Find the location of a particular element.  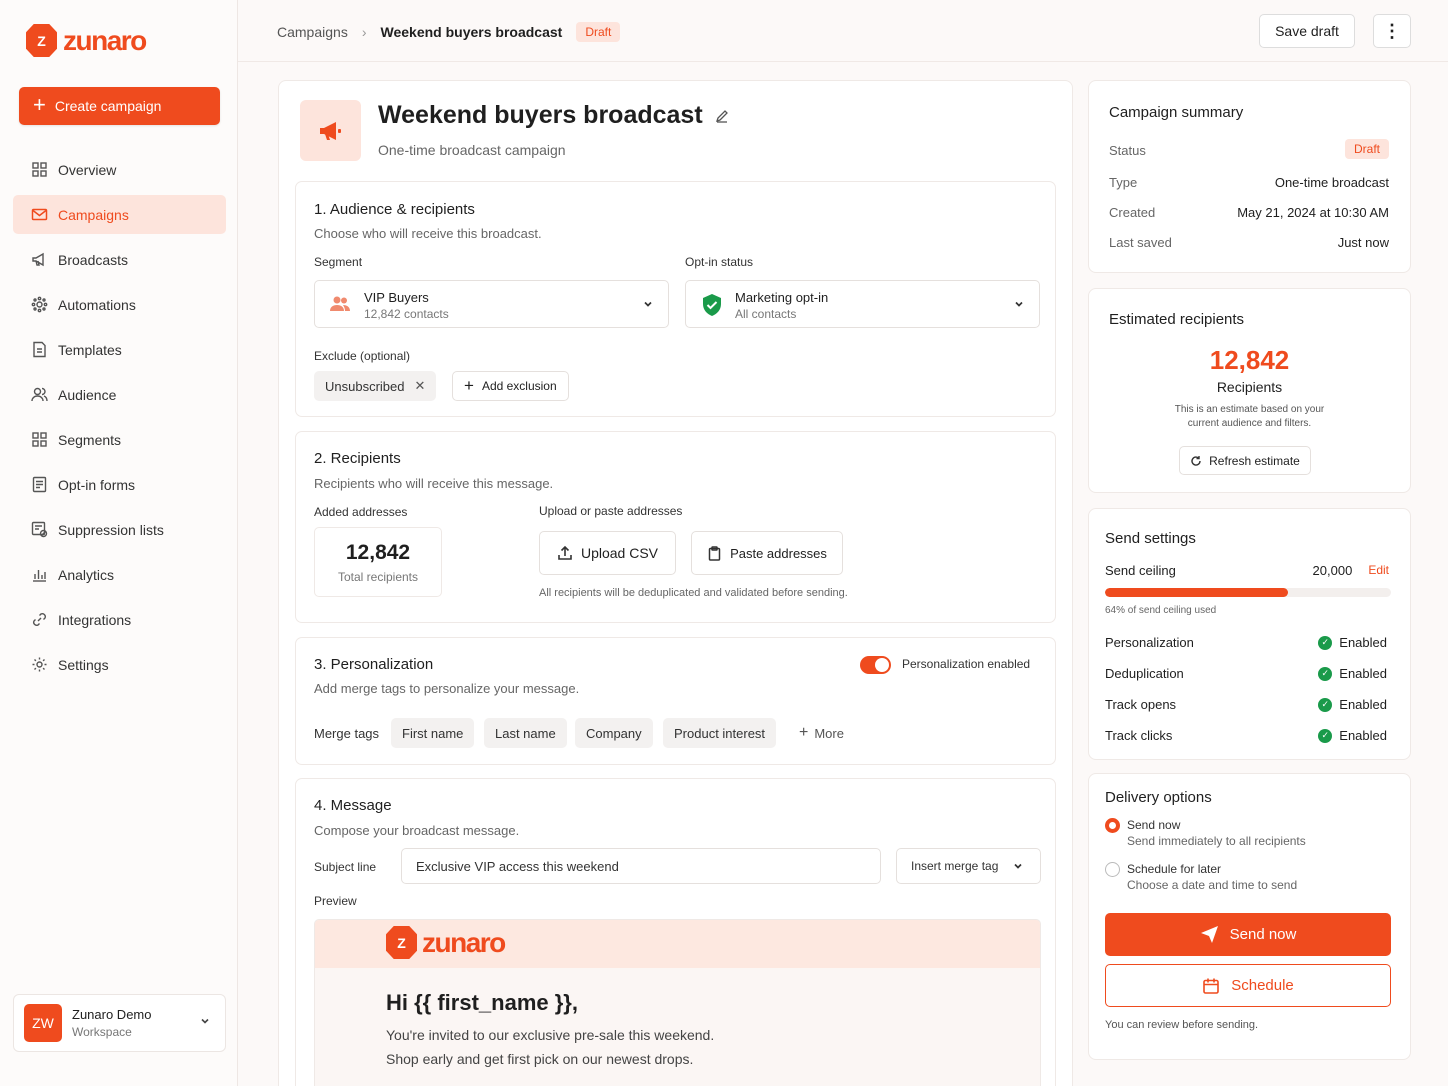

gear-icon is located at coordinates (39, 664).